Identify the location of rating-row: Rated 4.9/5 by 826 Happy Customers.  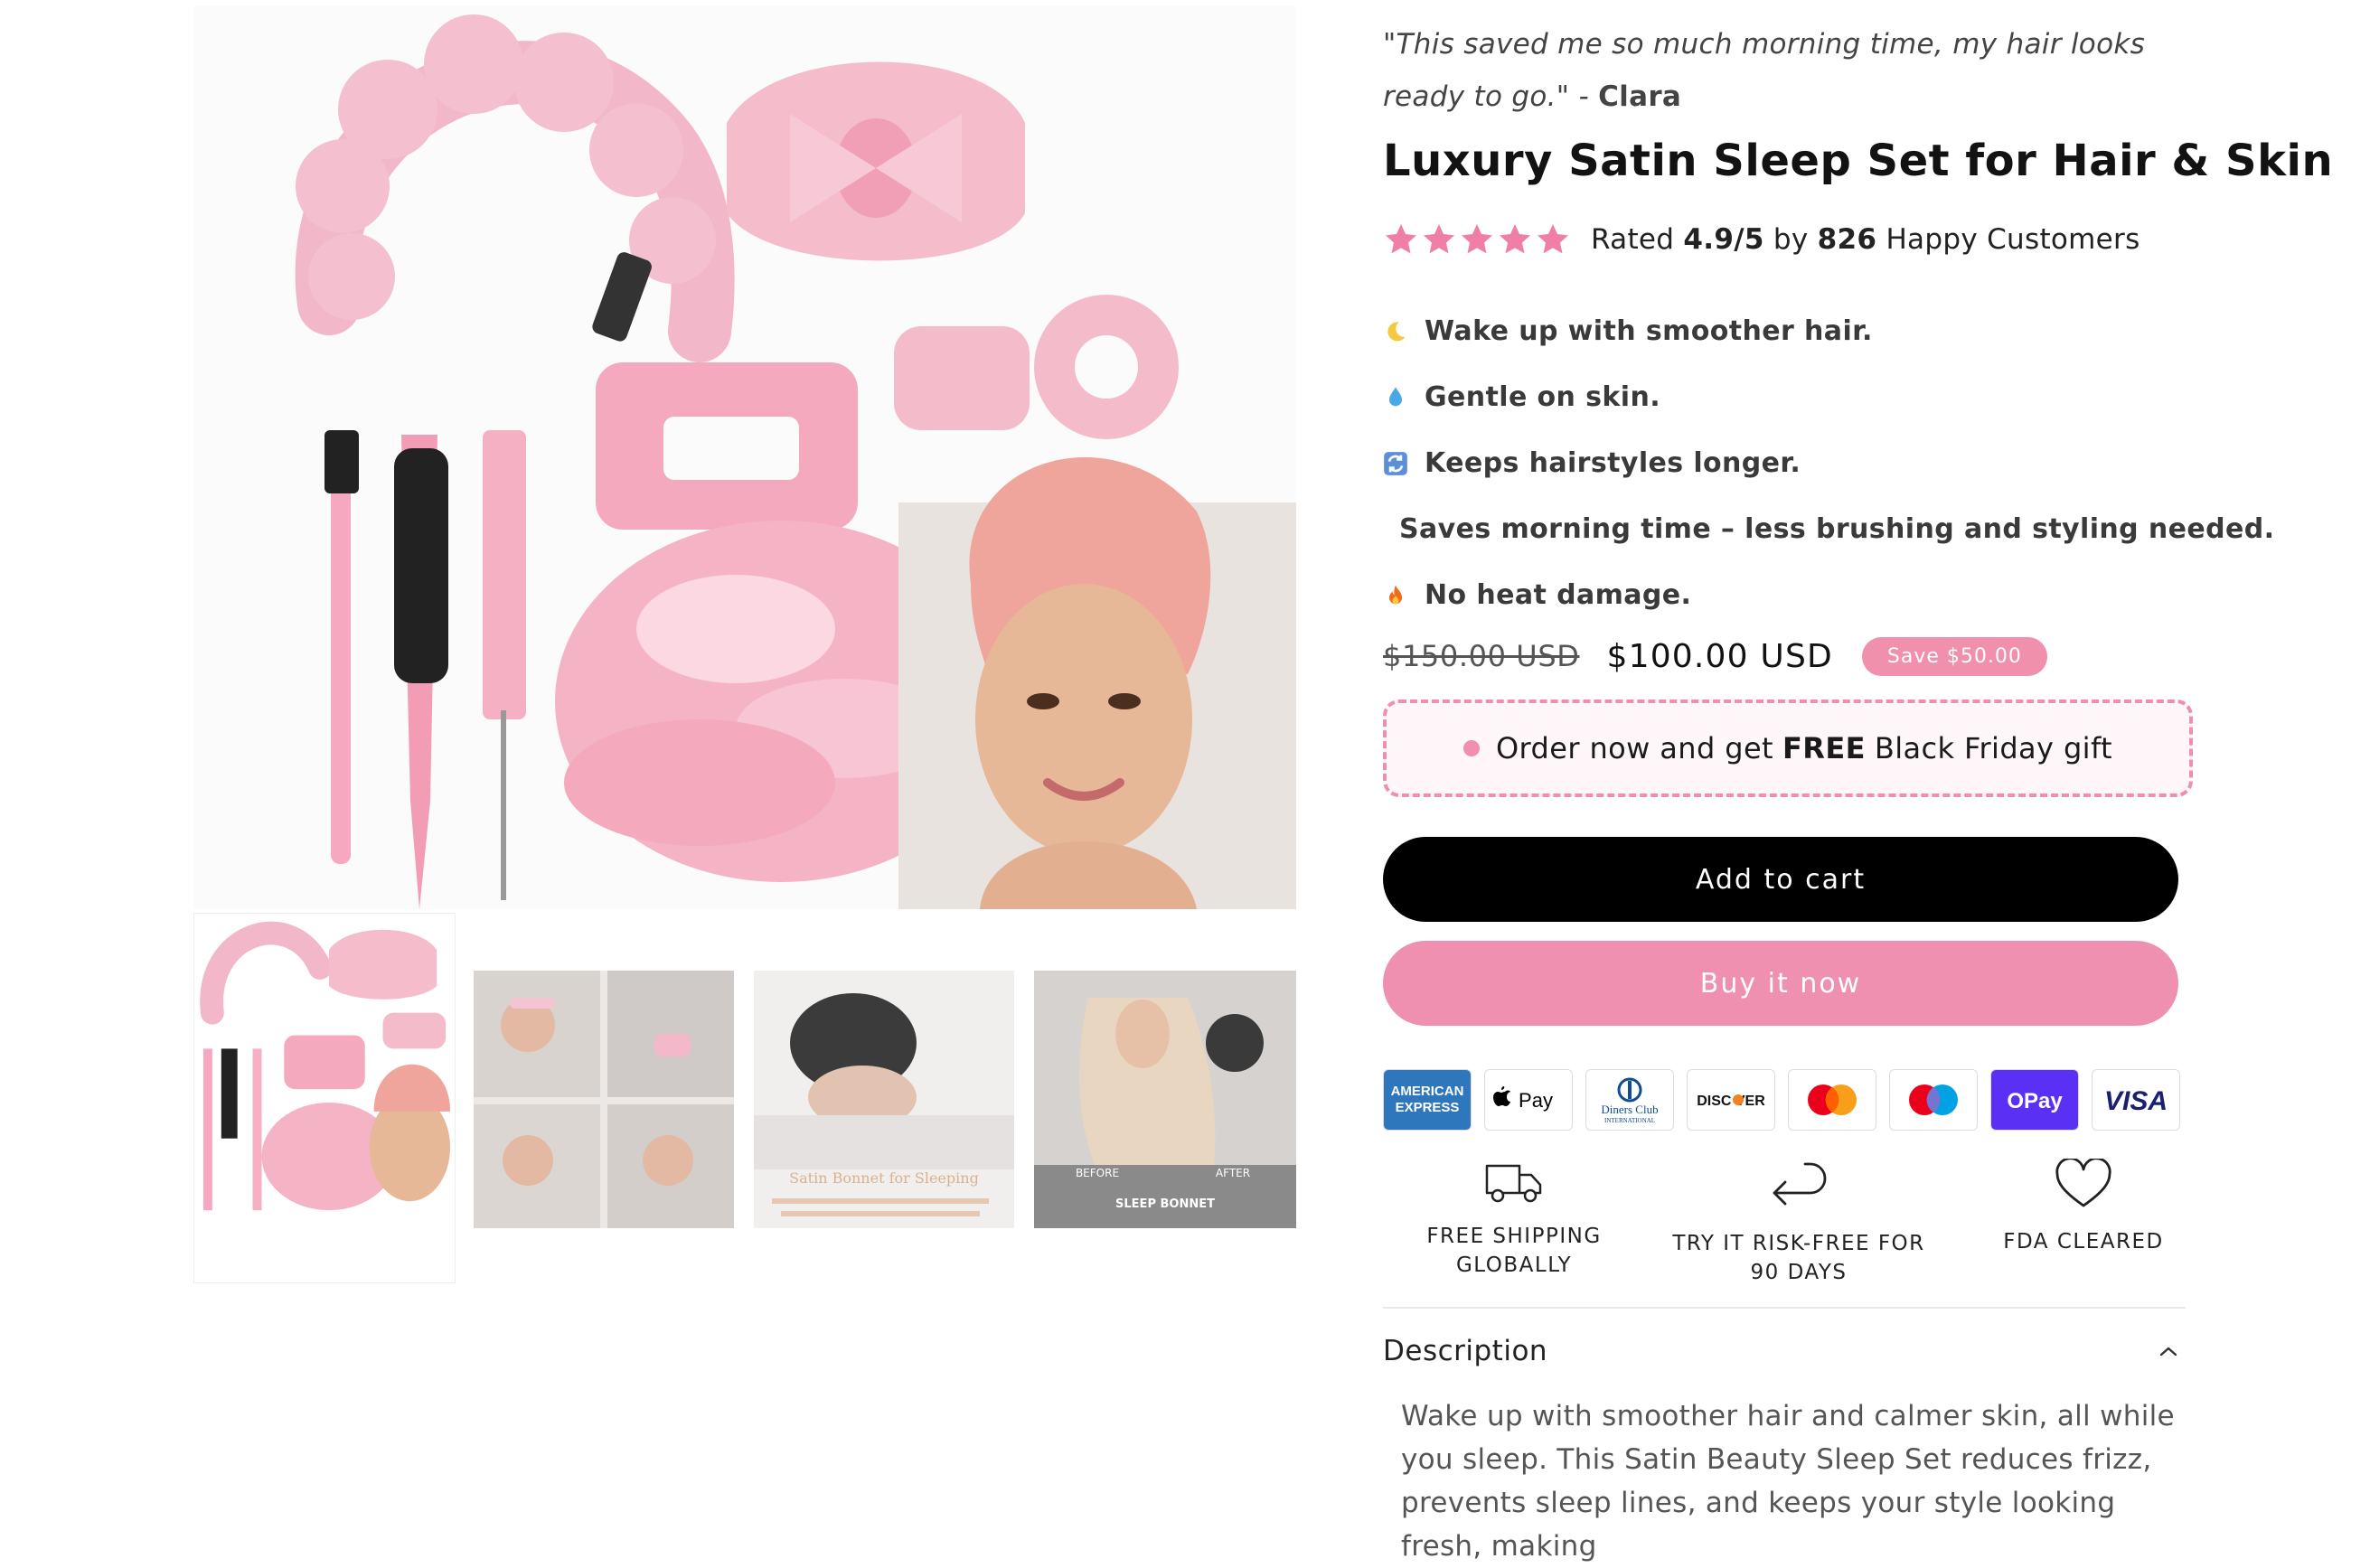
(1761, 239).